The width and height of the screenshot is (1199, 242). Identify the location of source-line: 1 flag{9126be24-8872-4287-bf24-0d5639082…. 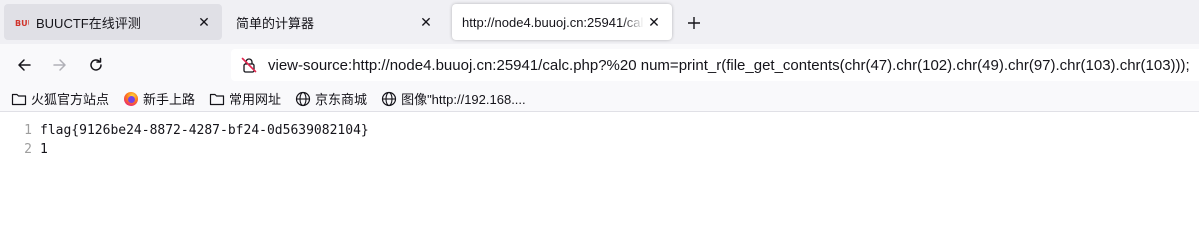
(184, 130).